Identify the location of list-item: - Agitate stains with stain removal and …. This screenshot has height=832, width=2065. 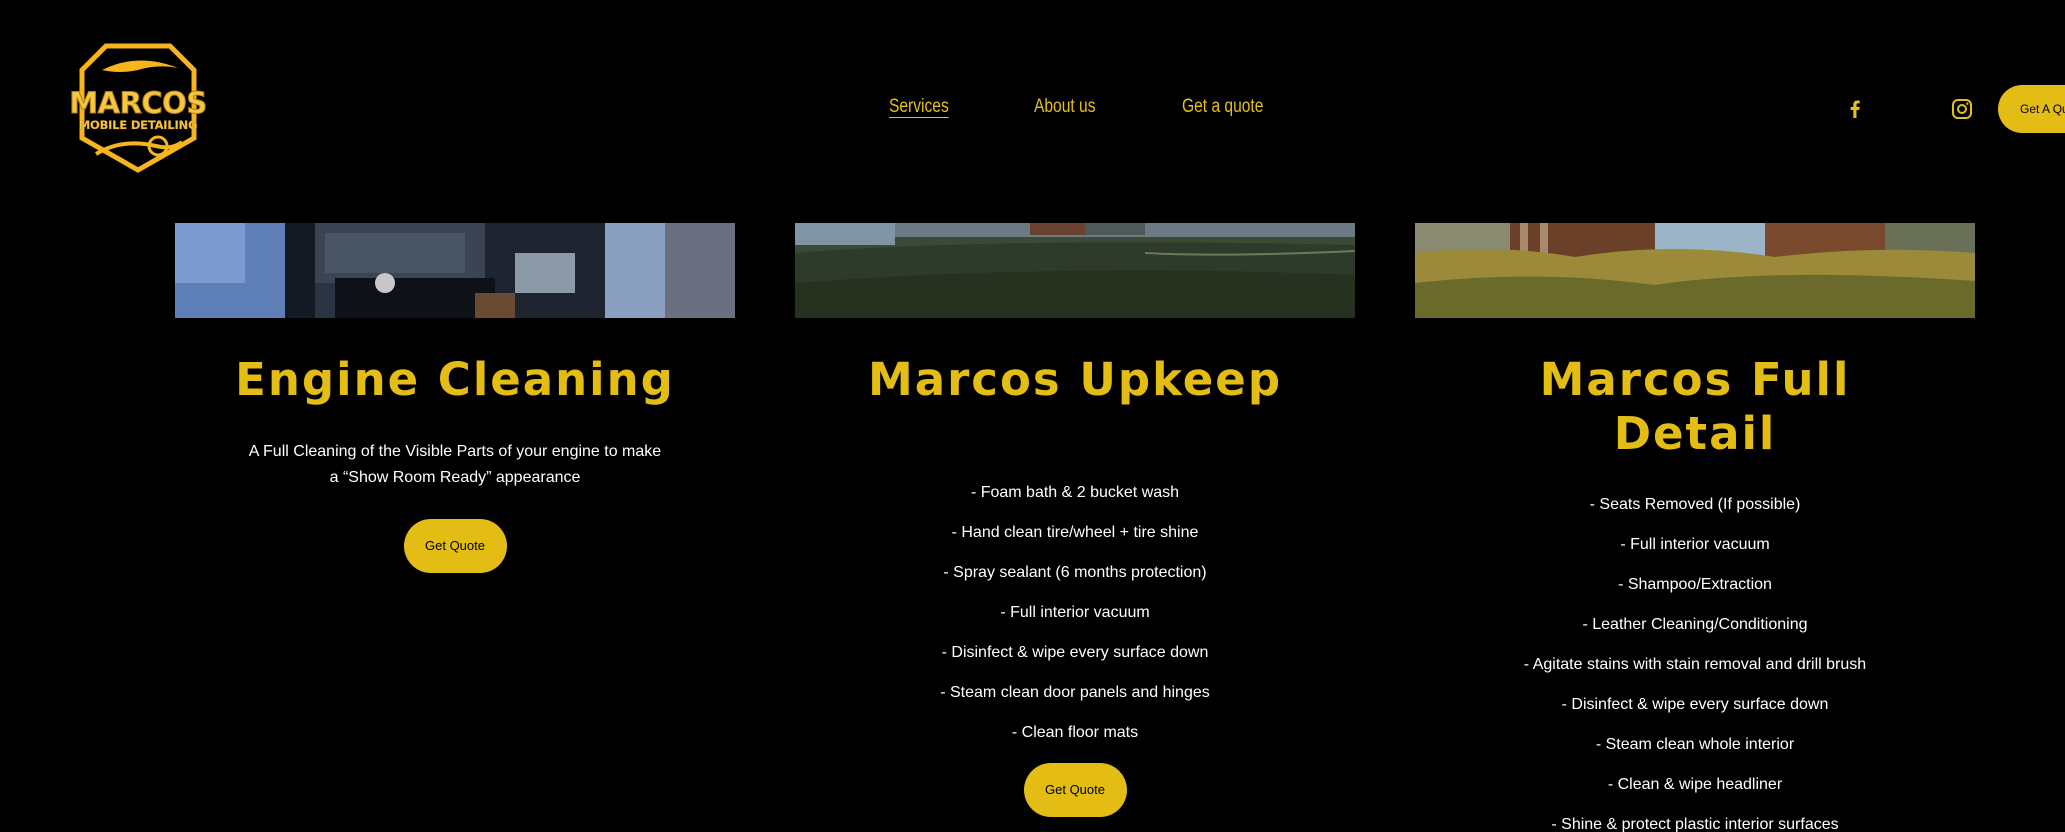
(1695, 664).